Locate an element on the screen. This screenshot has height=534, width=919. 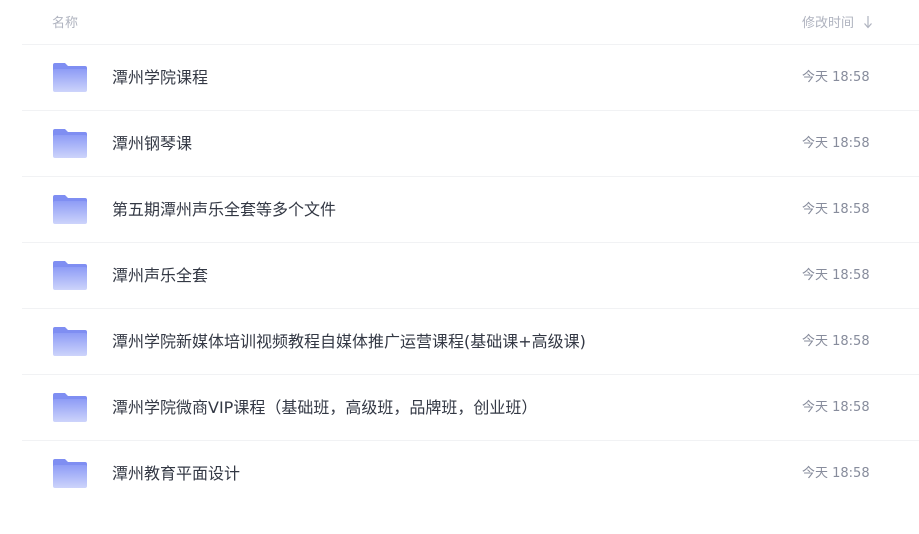
file-row: 潭州学院课程 今天 18:58 is located at coordinates (470, 78).